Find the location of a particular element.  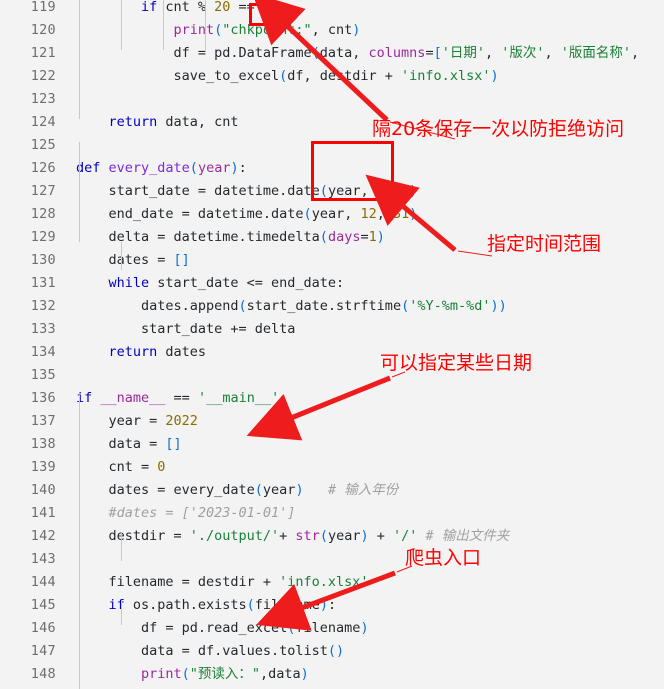

code-line: 120 print("chkpoint:", cnt) is located at coordinates (332, 30).